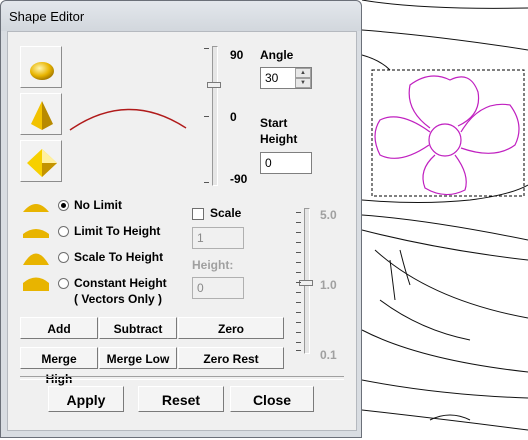  What do you see at coordinates (117, 231) in the screenshot?
I see `limit-to-height-label: Limit To Height` at bounding box center [117, 231].